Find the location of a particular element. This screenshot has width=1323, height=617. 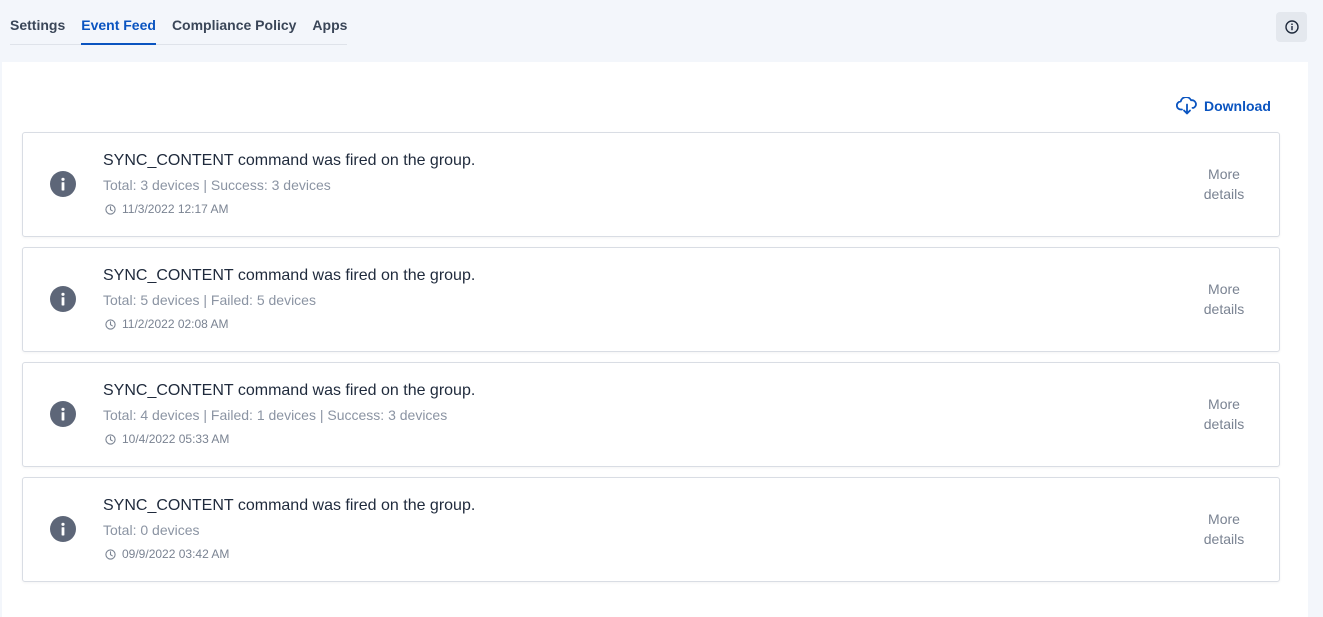

download-button: Download is located at coordinates (1223, 106).